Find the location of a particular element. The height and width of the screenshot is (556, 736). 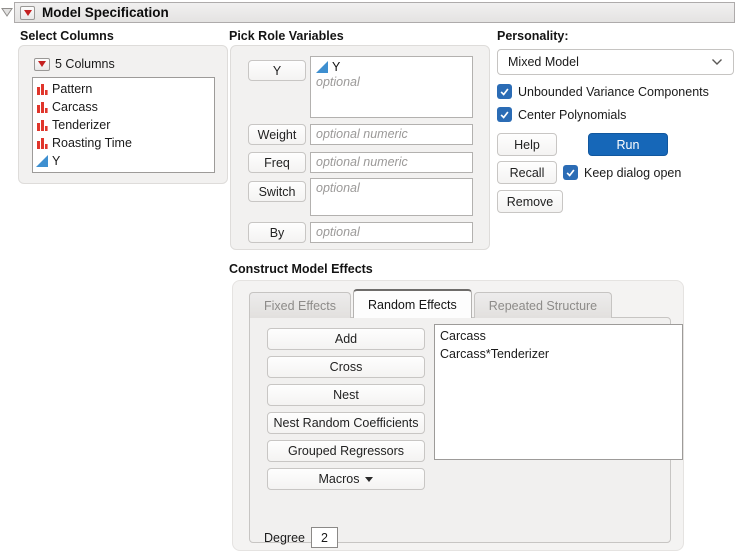

by-role-box: optional is located at coordinates (391, 232).